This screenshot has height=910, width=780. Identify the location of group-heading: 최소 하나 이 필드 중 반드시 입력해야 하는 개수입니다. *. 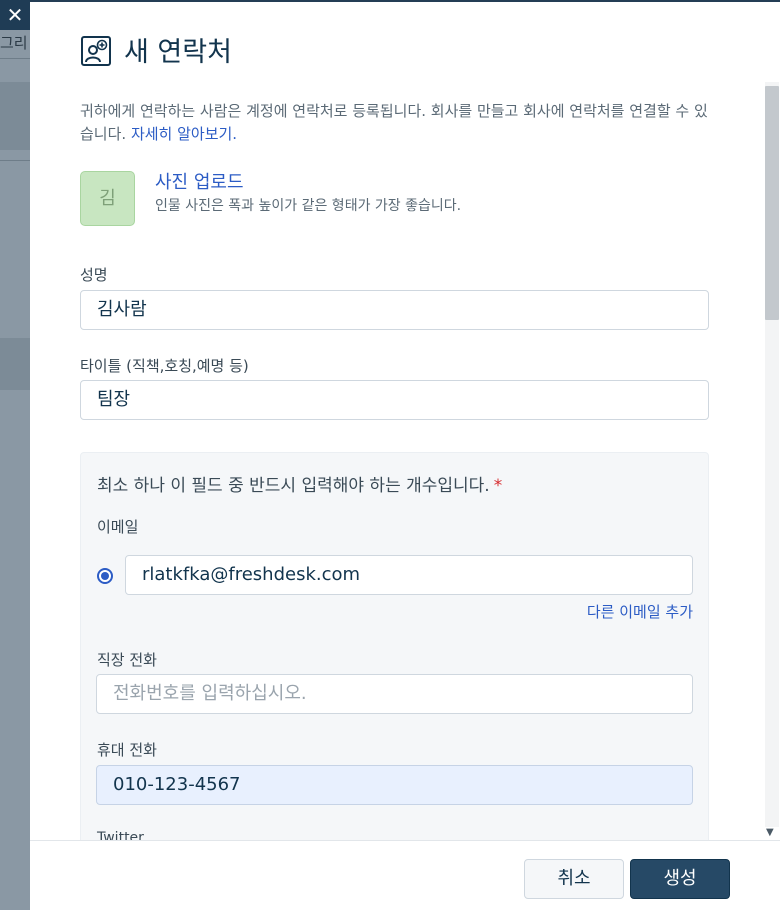
(299, 483).